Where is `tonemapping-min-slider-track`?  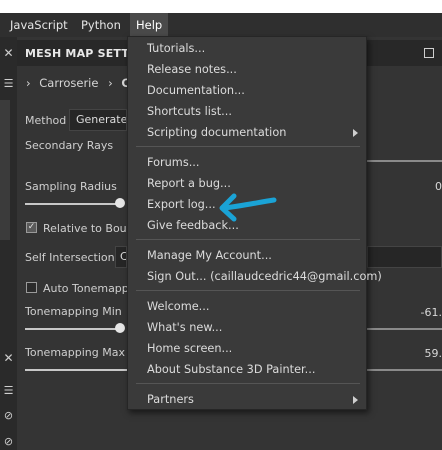 tonemapping-min-slider-track is located at coordinates (404, 329).